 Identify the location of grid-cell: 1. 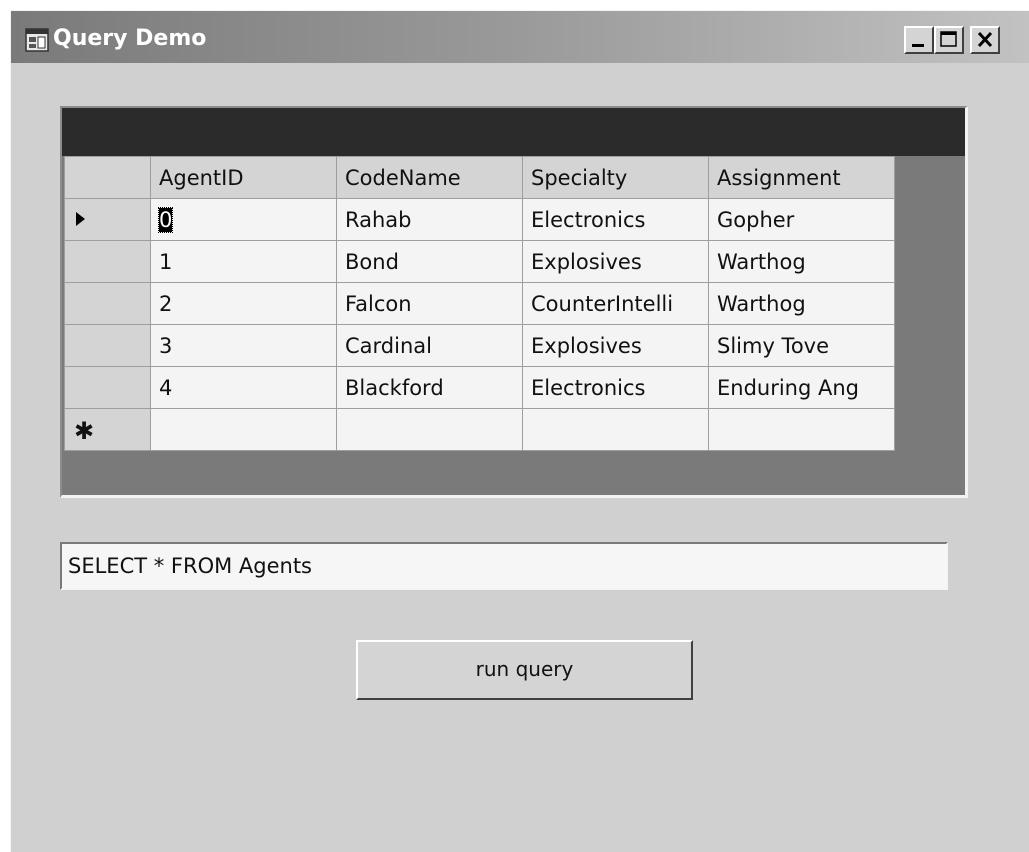
(243, 261).